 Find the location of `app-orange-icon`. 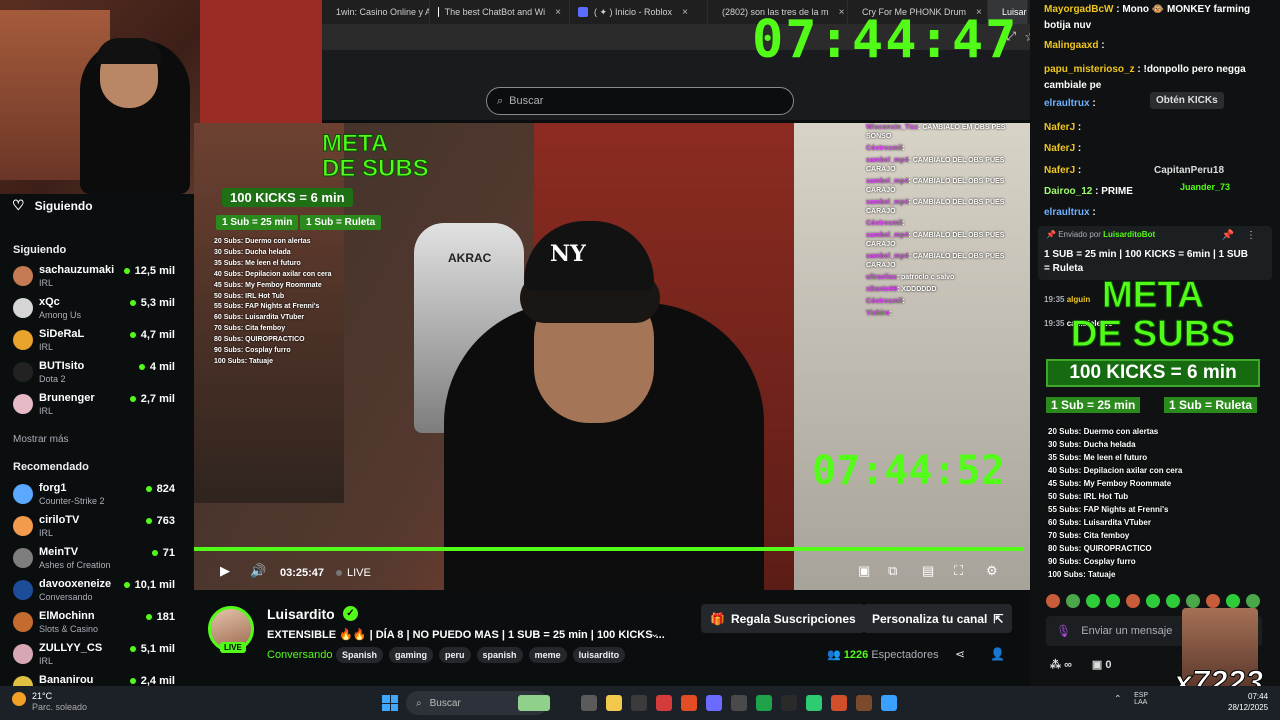

app-orange-icon is located at coordinates (839, 703).